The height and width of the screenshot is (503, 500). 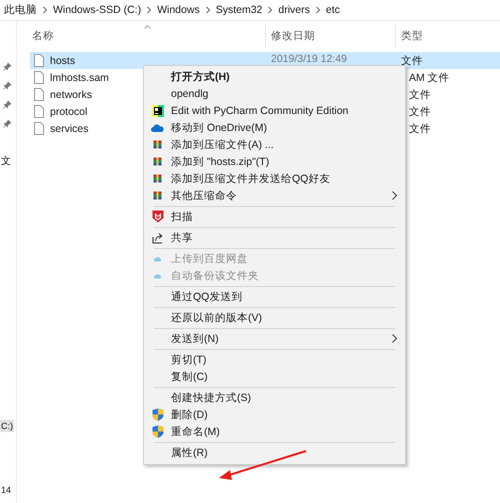 I want to click on breadcrumb-item: Windows-SSD (C:), so click(x=97, y=10).